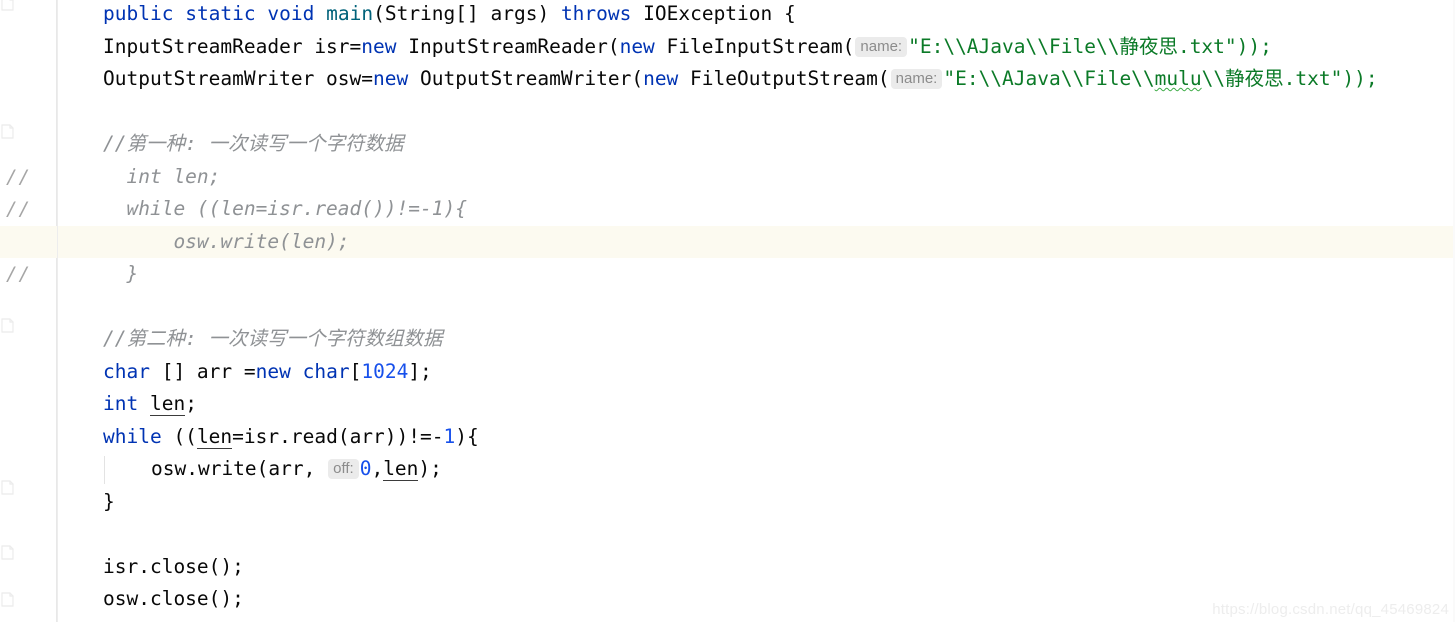  What do you see at coordinates (467, 13) in the screenshot?
I see `code-token-plain: (String[] args)` at bounding box center [467, 13].